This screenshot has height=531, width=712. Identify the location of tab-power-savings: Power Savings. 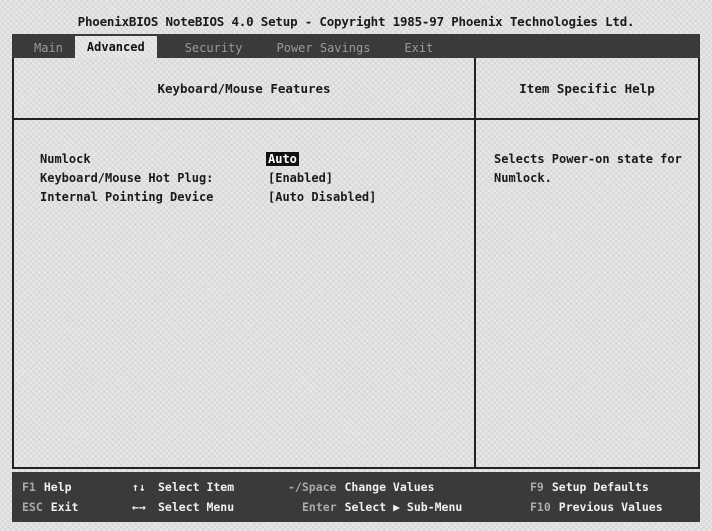
(324, 48).